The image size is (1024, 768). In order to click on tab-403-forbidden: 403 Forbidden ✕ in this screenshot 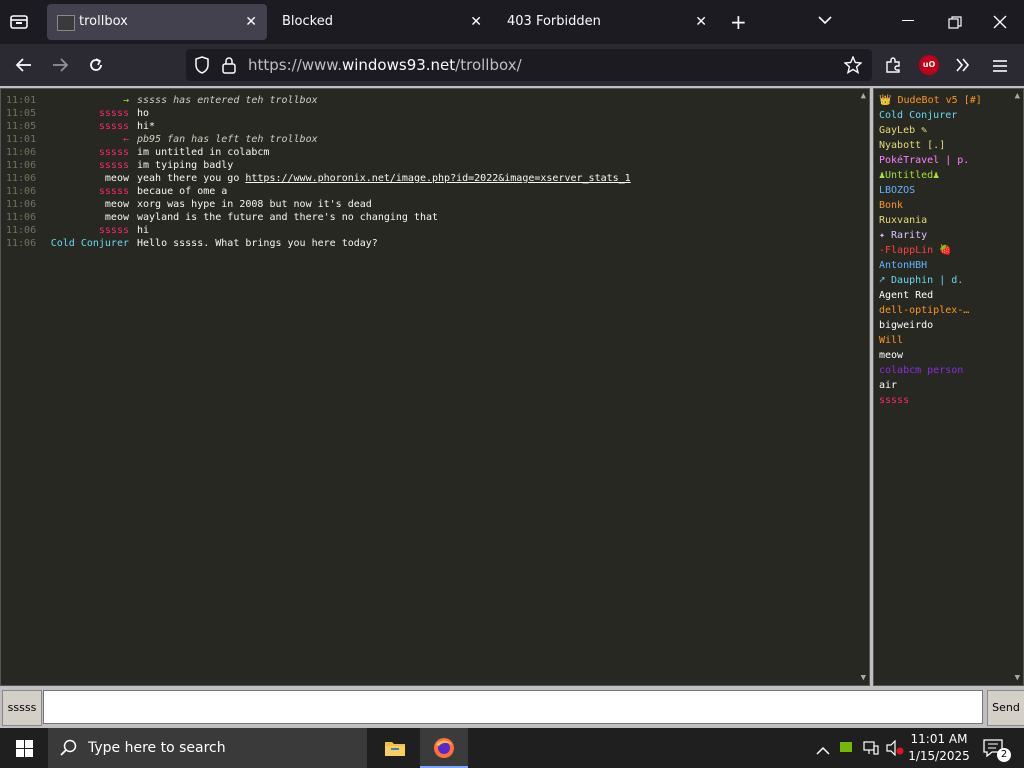, I will do `click(607, 22)`.